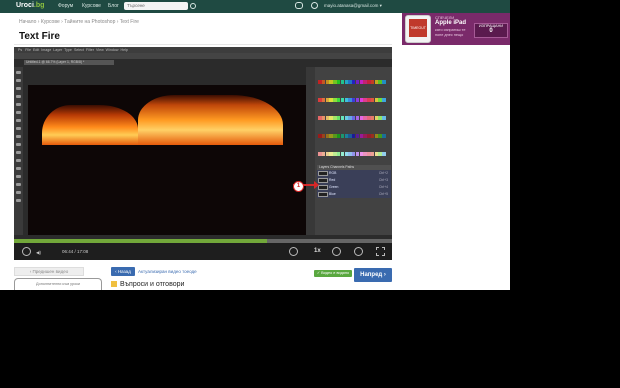 The image size is (620, 388). What do you see at coordinates (298, 186) in the screenshot?
I see `annotation-callout: 1` at bounding box center [298, 186].